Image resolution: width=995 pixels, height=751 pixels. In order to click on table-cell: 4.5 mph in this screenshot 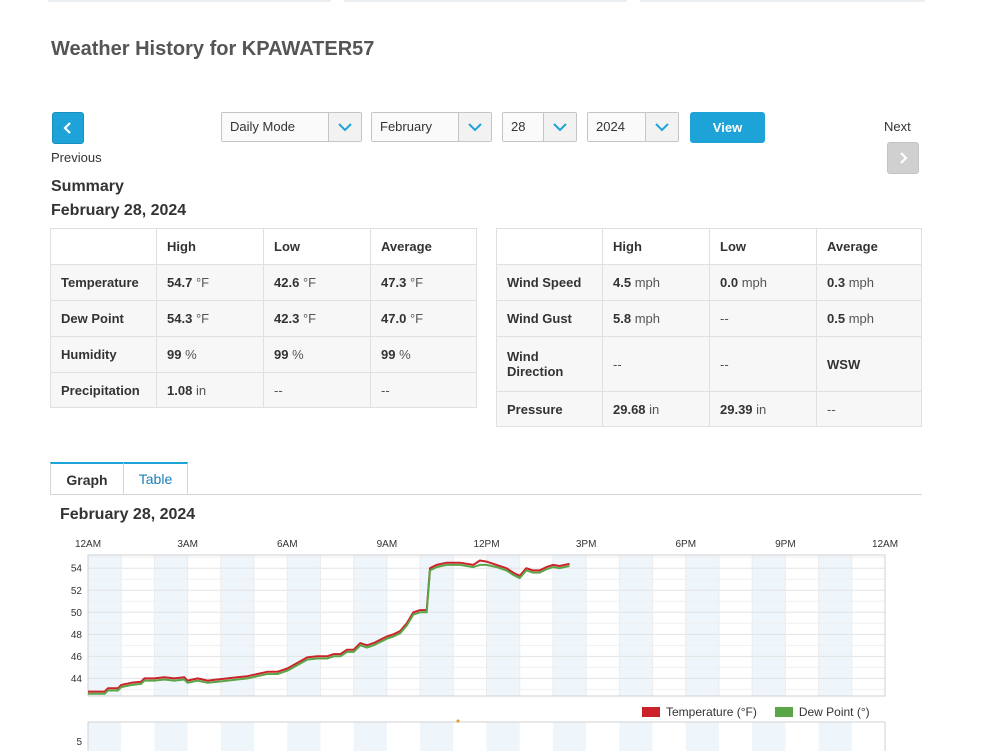, I will do `click(656, 282)`.